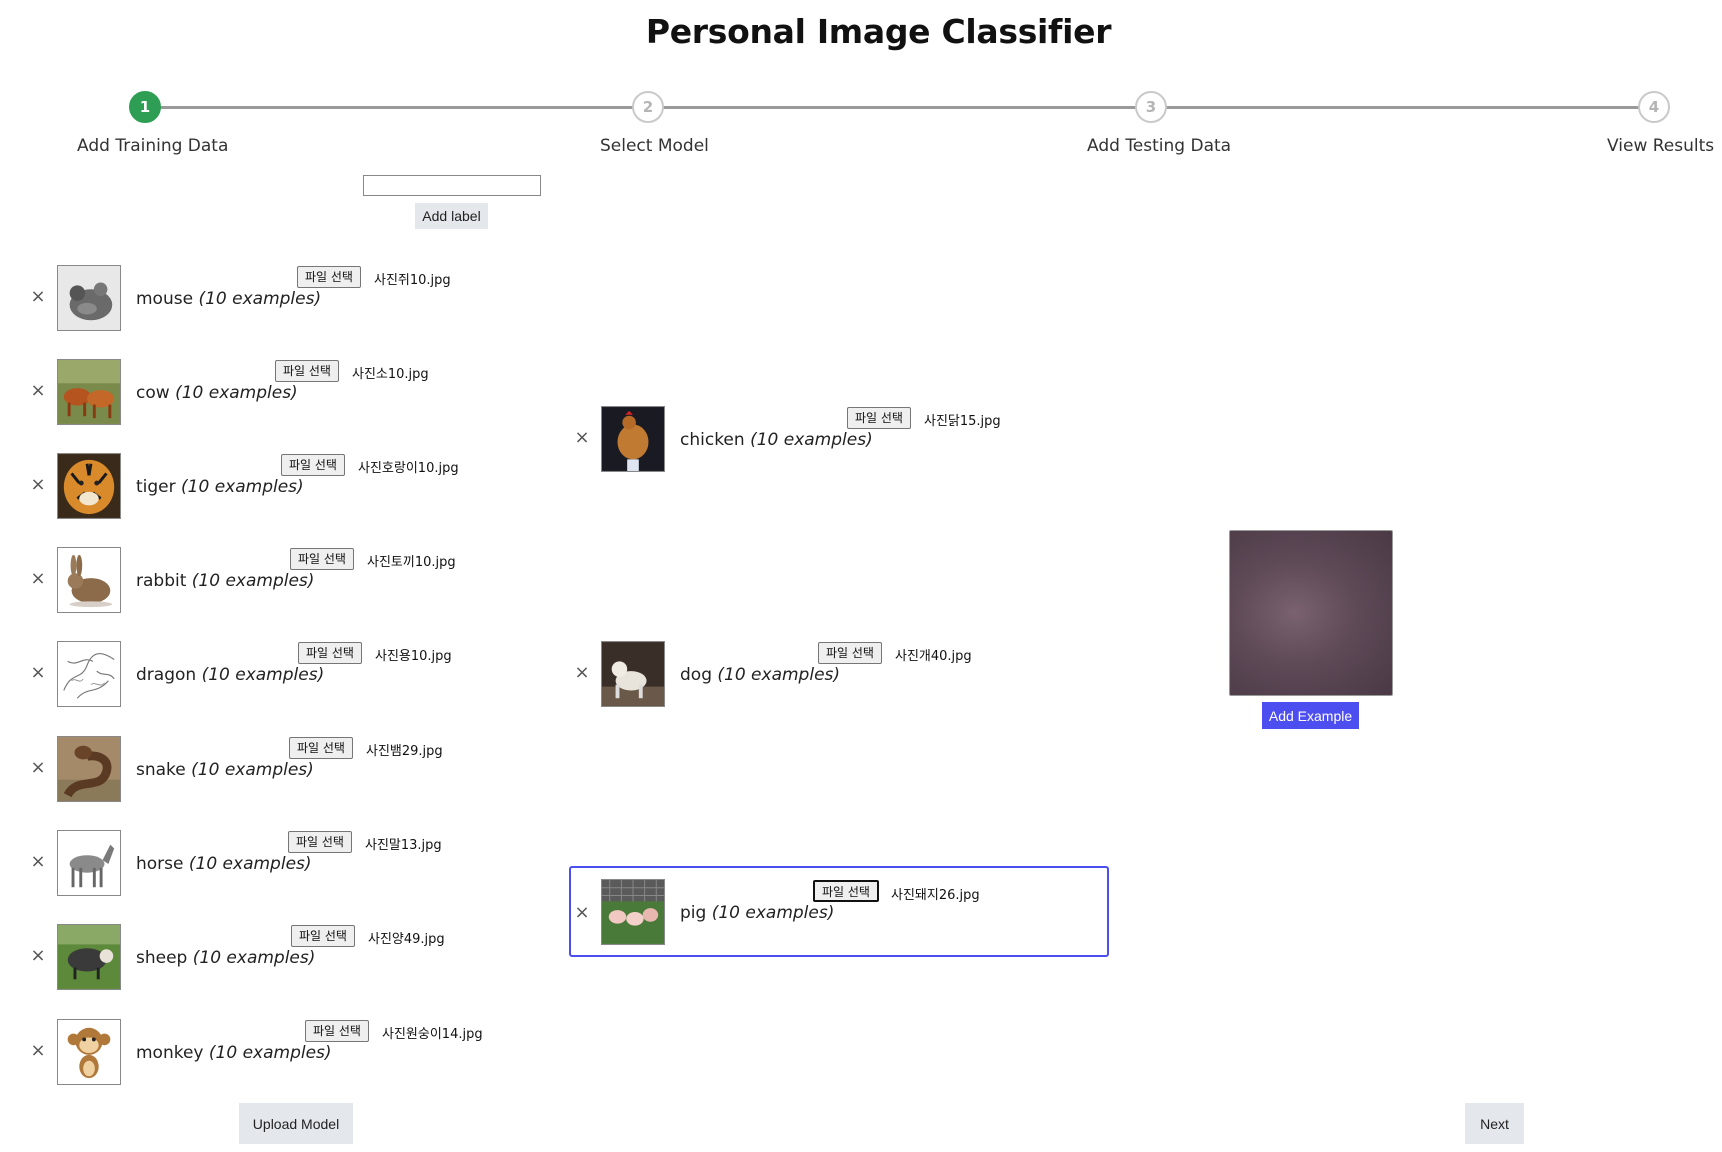  Describe the element at coordinates (89, 298) in the screenshot. I see `class-thumbnail-mouse` at that location.